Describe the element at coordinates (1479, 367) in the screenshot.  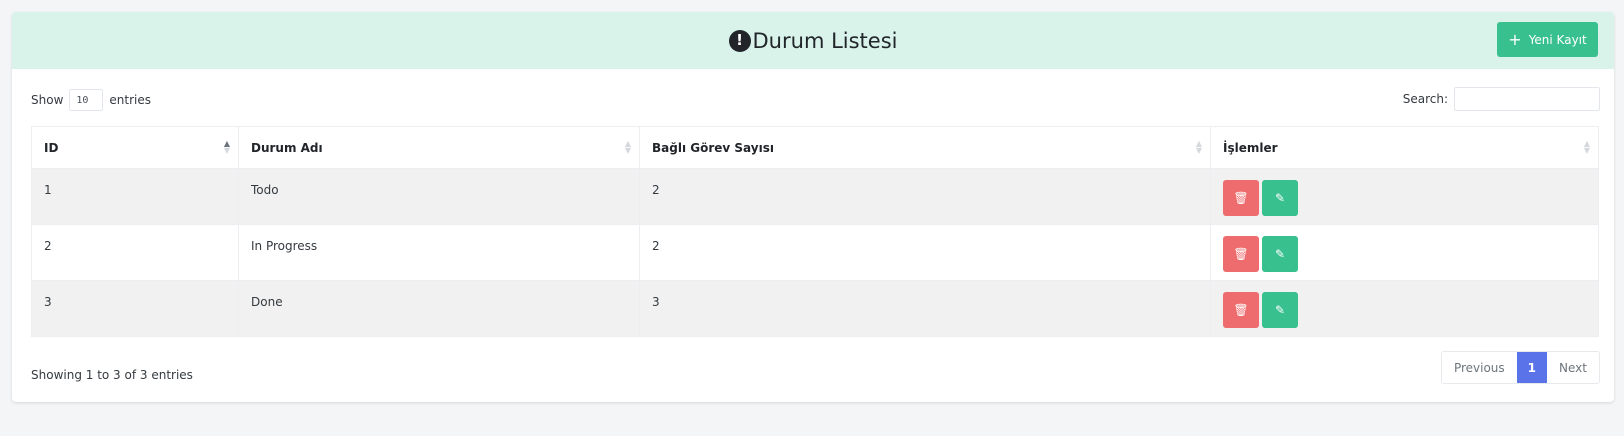
I see `previous-page-button: Previous` at that location.